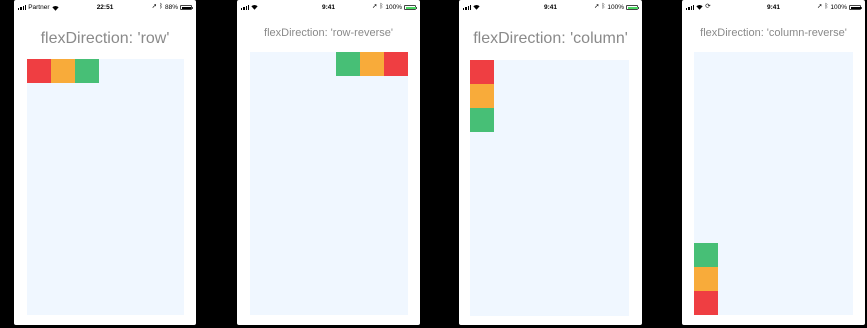 This screenshot has width=867, height=328. What do you see at coordinates (105, 38) in the screenshot?
I see `page-title: flexDirection: 'row'` at bounding box center [105, 38].